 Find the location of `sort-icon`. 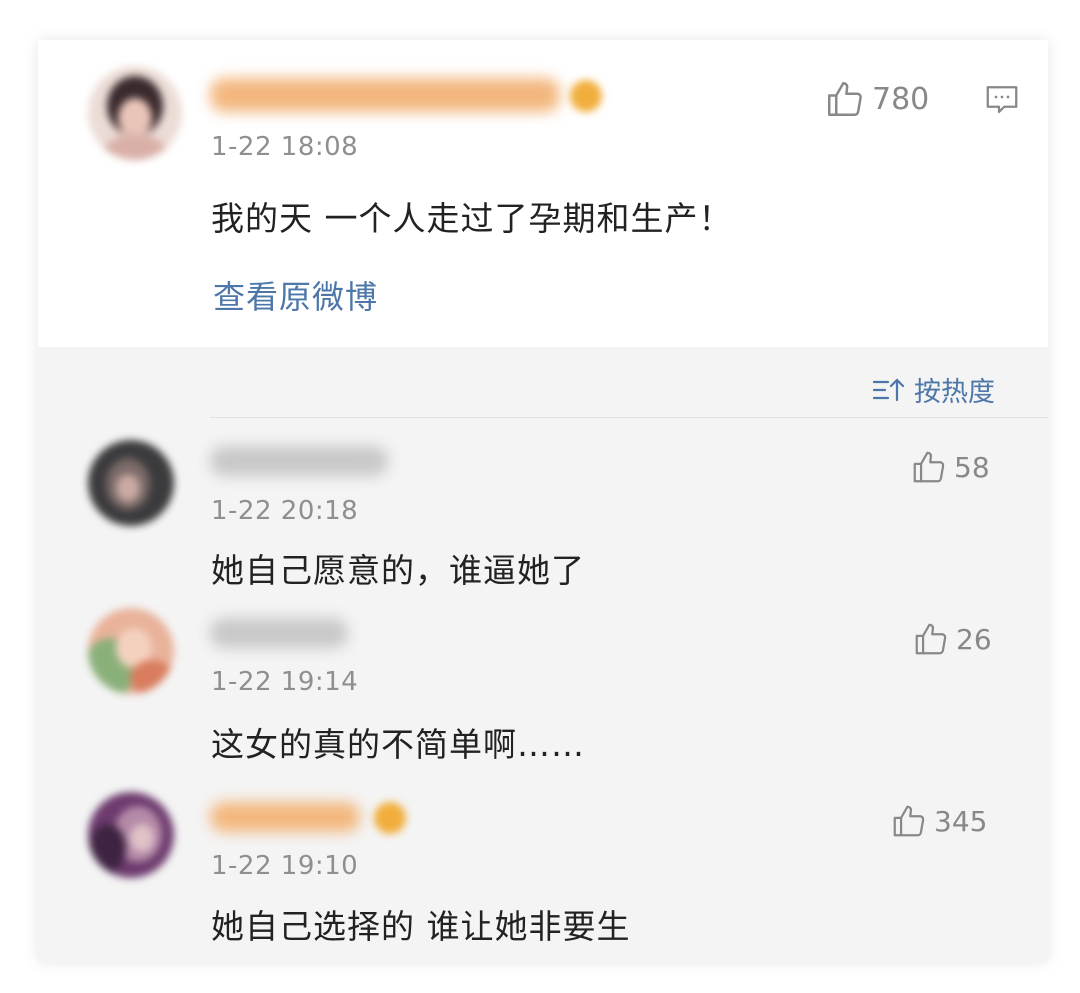

sort-icon is located at coordinates (888, 389).